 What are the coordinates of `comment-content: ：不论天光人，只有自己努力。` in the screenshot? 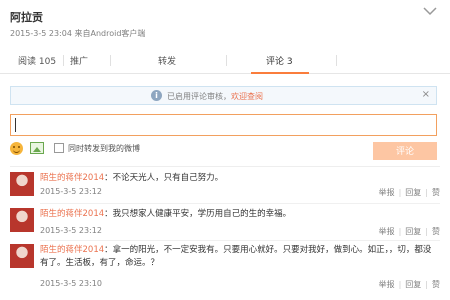 It's located at (164, 178).